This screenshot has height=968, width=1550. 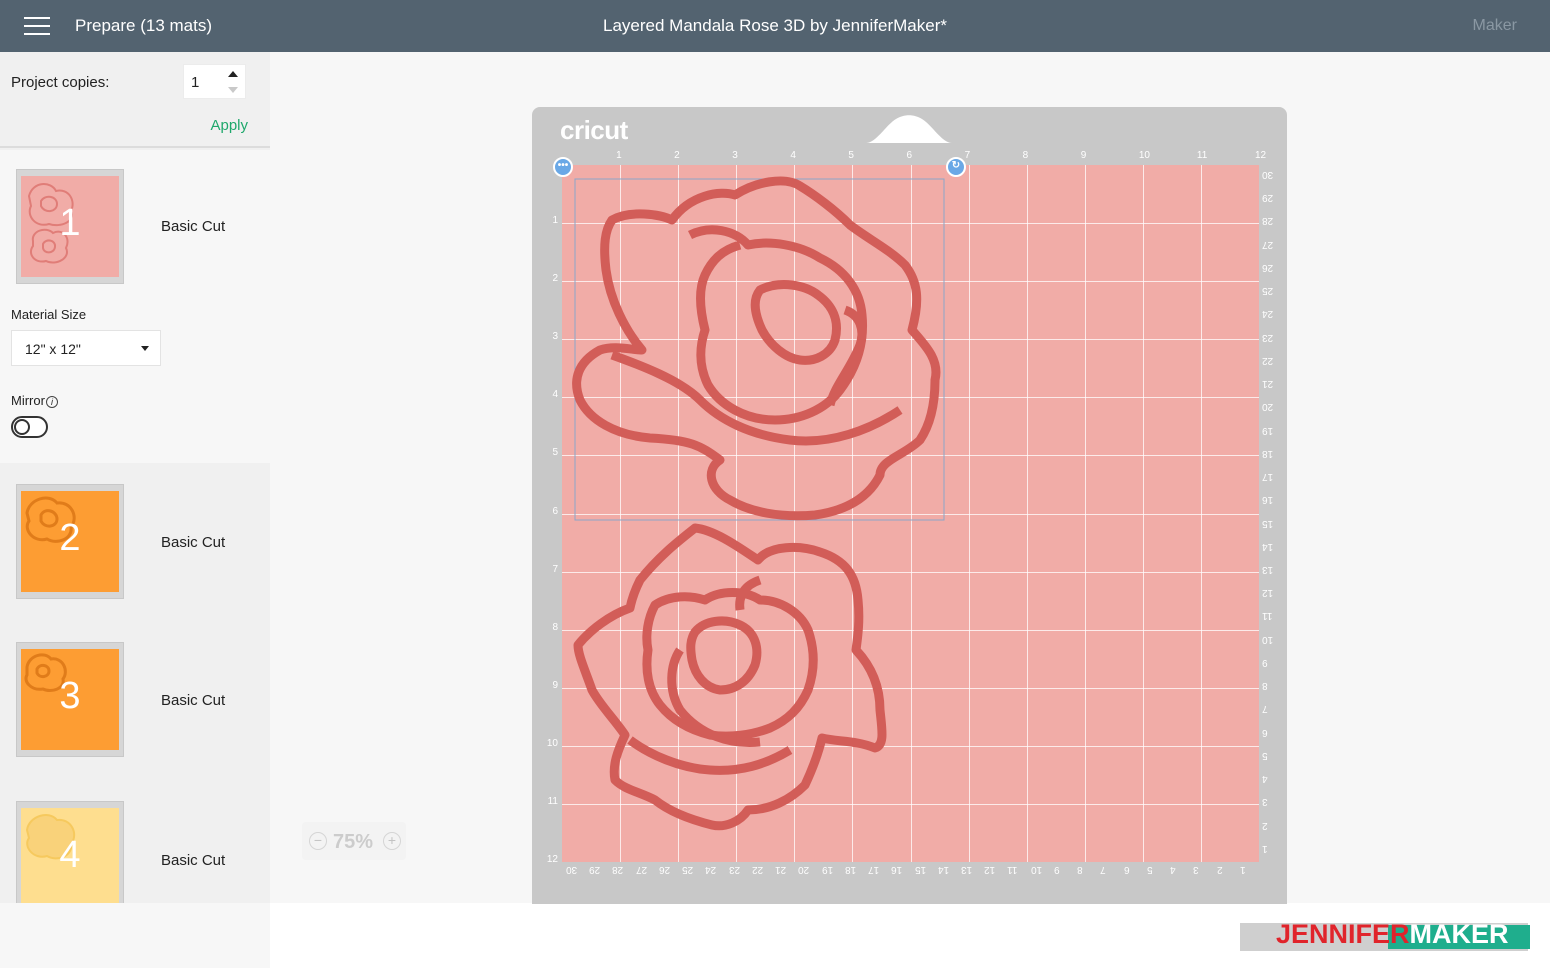 I want to click on right-ruler-tick: 7, so click(x=1265, y=709).